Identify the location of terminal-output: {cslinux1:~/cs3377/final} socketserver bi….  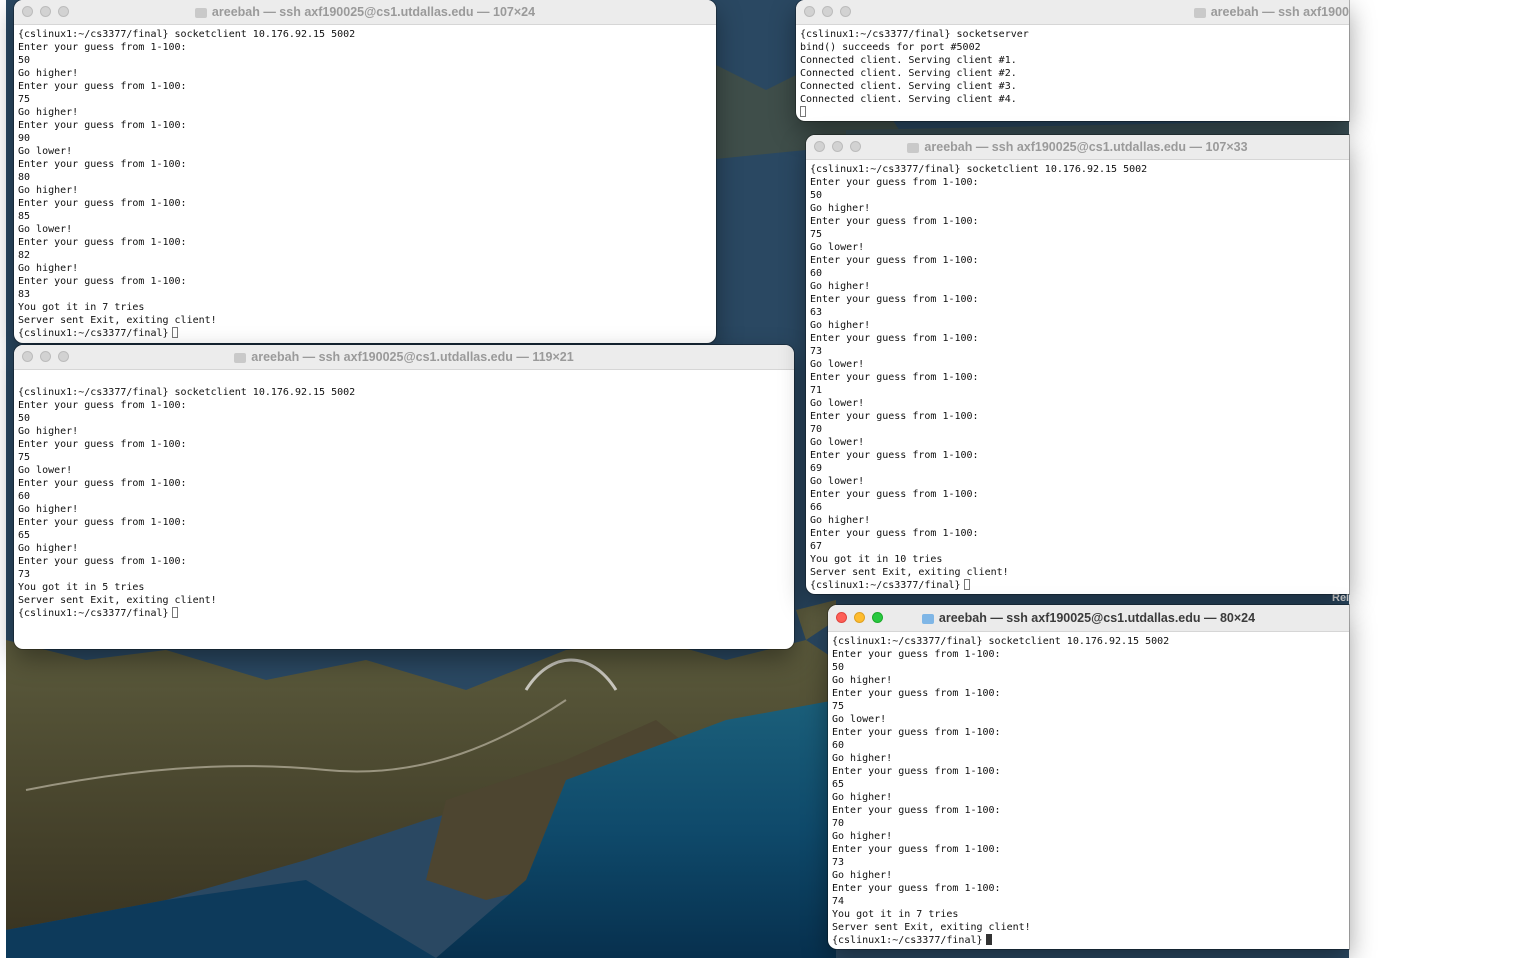
(1072, 72).